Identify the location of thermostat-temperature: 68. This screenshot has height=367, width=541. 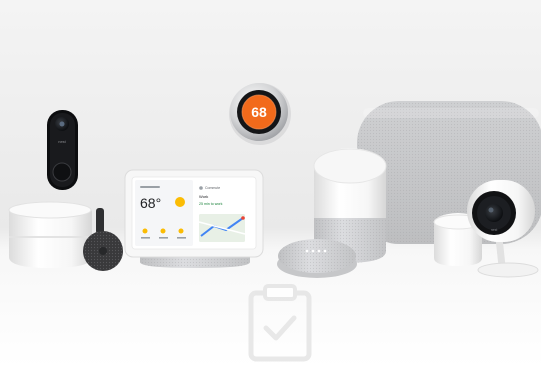
(259, 112).